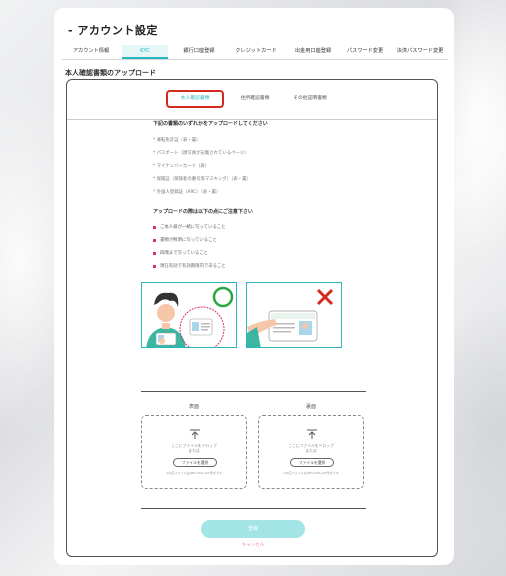  I want to click on bad-example-image, so click(294, 315).